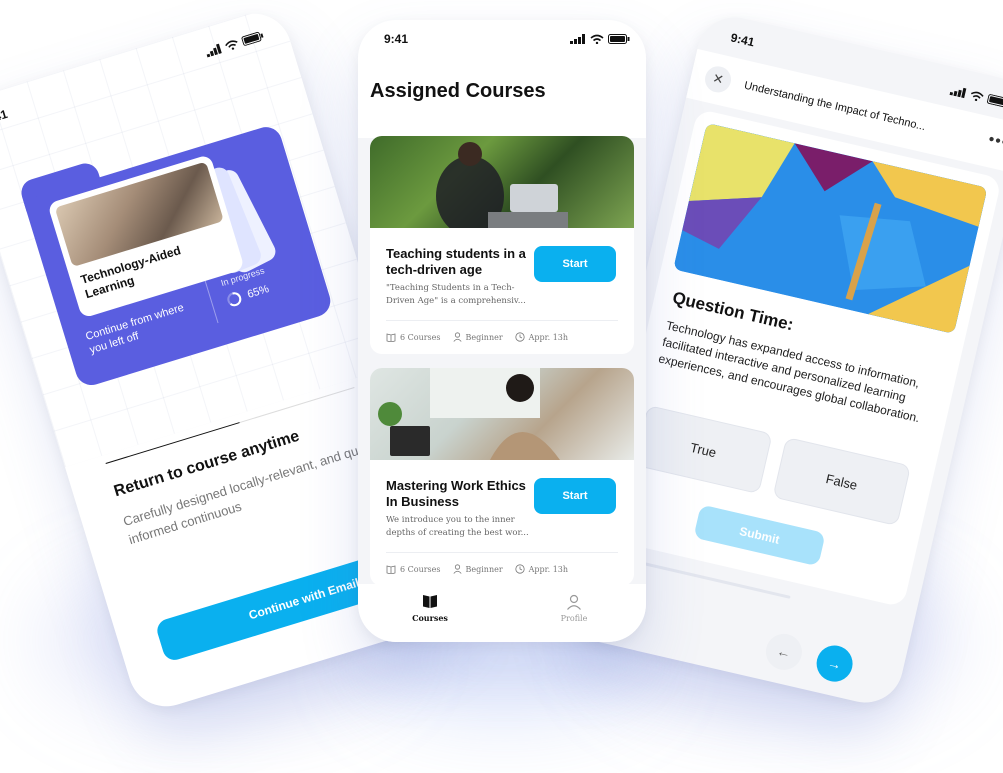  I want to click on profile-icon, so click(574, 602).